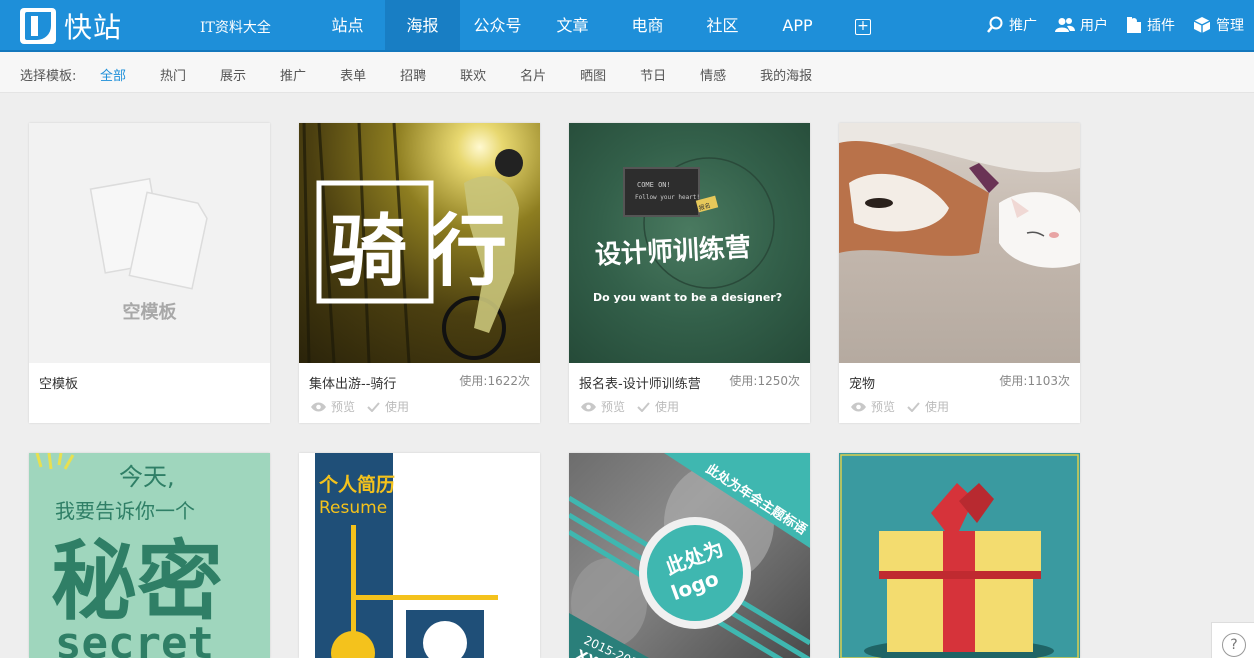 The width and height of the screenshot is (1254, 658). What do you see at coordinates (233, 74) in the screenshot?
I see `filter-showcase: 展示` at bounding box center [233, 74].